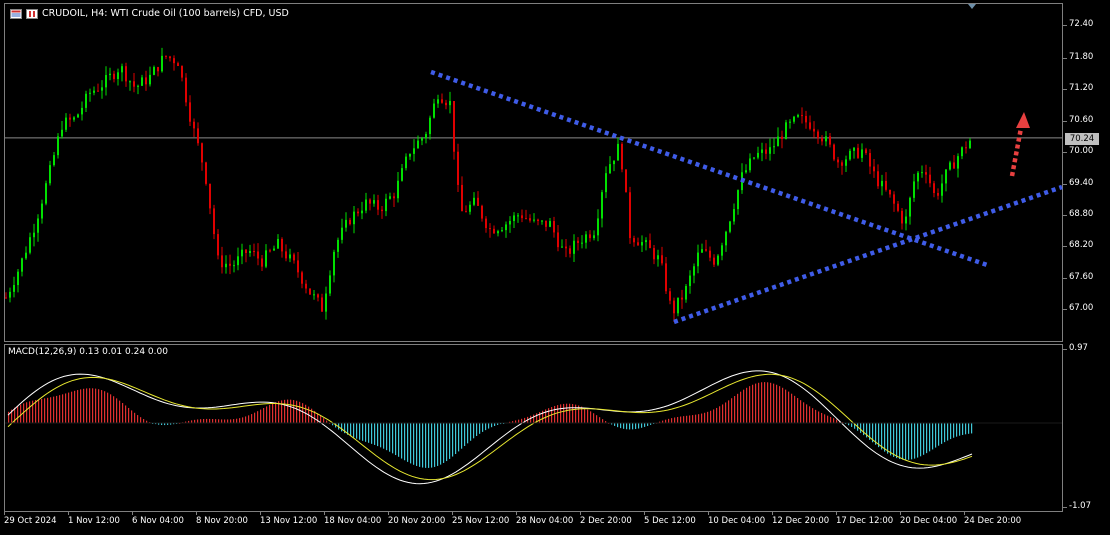 This screenshot has width=1110, height=535. What do you see at coordinates (16, 13) in the screenshot?
I see `chart-grid-icon` at bounding box center [16, 13].